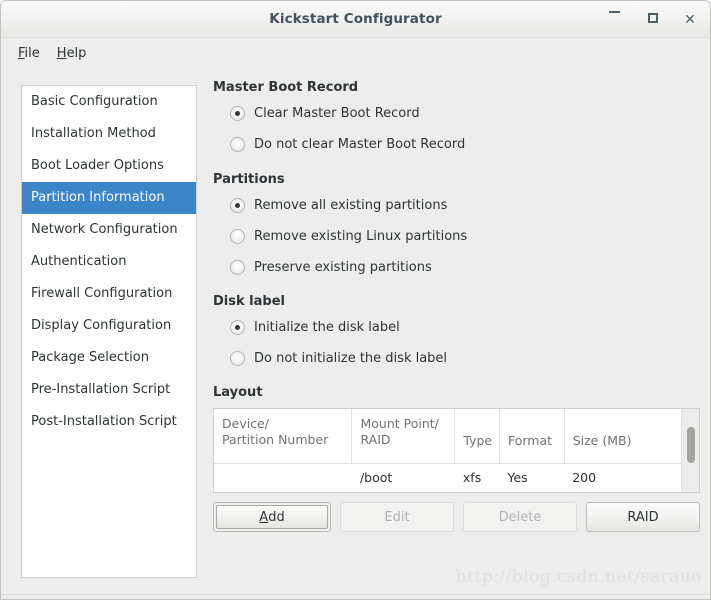 The image size is (711, 600). What do you see at coordinates (465, 358) in the screenshot?
I see `radio-do-not-initialize-the-disk-label: Do not initialize the disk label` at bounding box center [465, 358].